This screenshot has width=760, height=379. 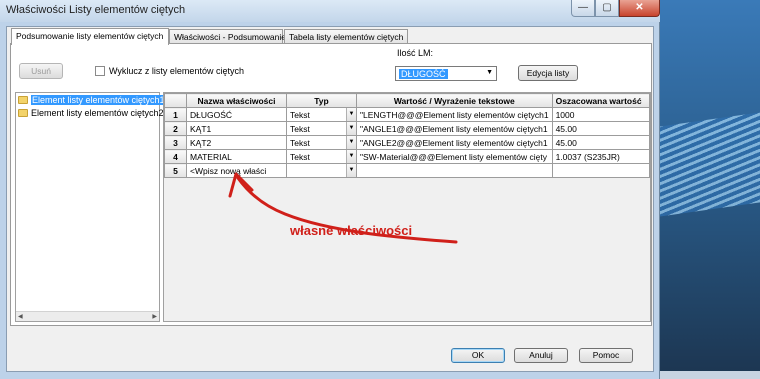 What do you see at coordinates (351, 230) in the screenshot?
I see `annotation-text: własne właściwości` at bounding box center [351, 230].